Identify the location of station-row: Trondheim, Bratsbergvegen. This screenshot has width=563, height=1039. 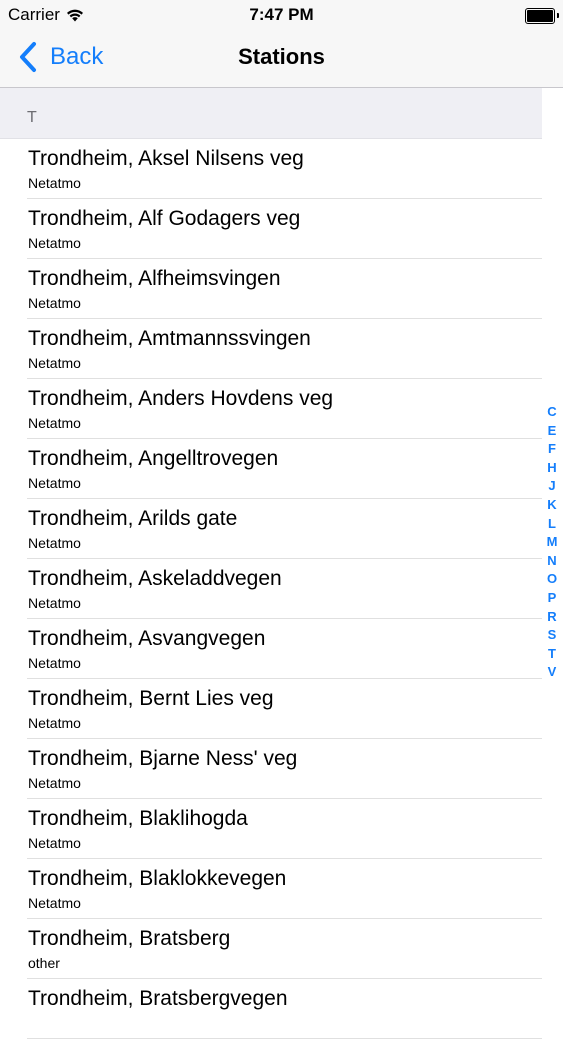
(284, 1009).